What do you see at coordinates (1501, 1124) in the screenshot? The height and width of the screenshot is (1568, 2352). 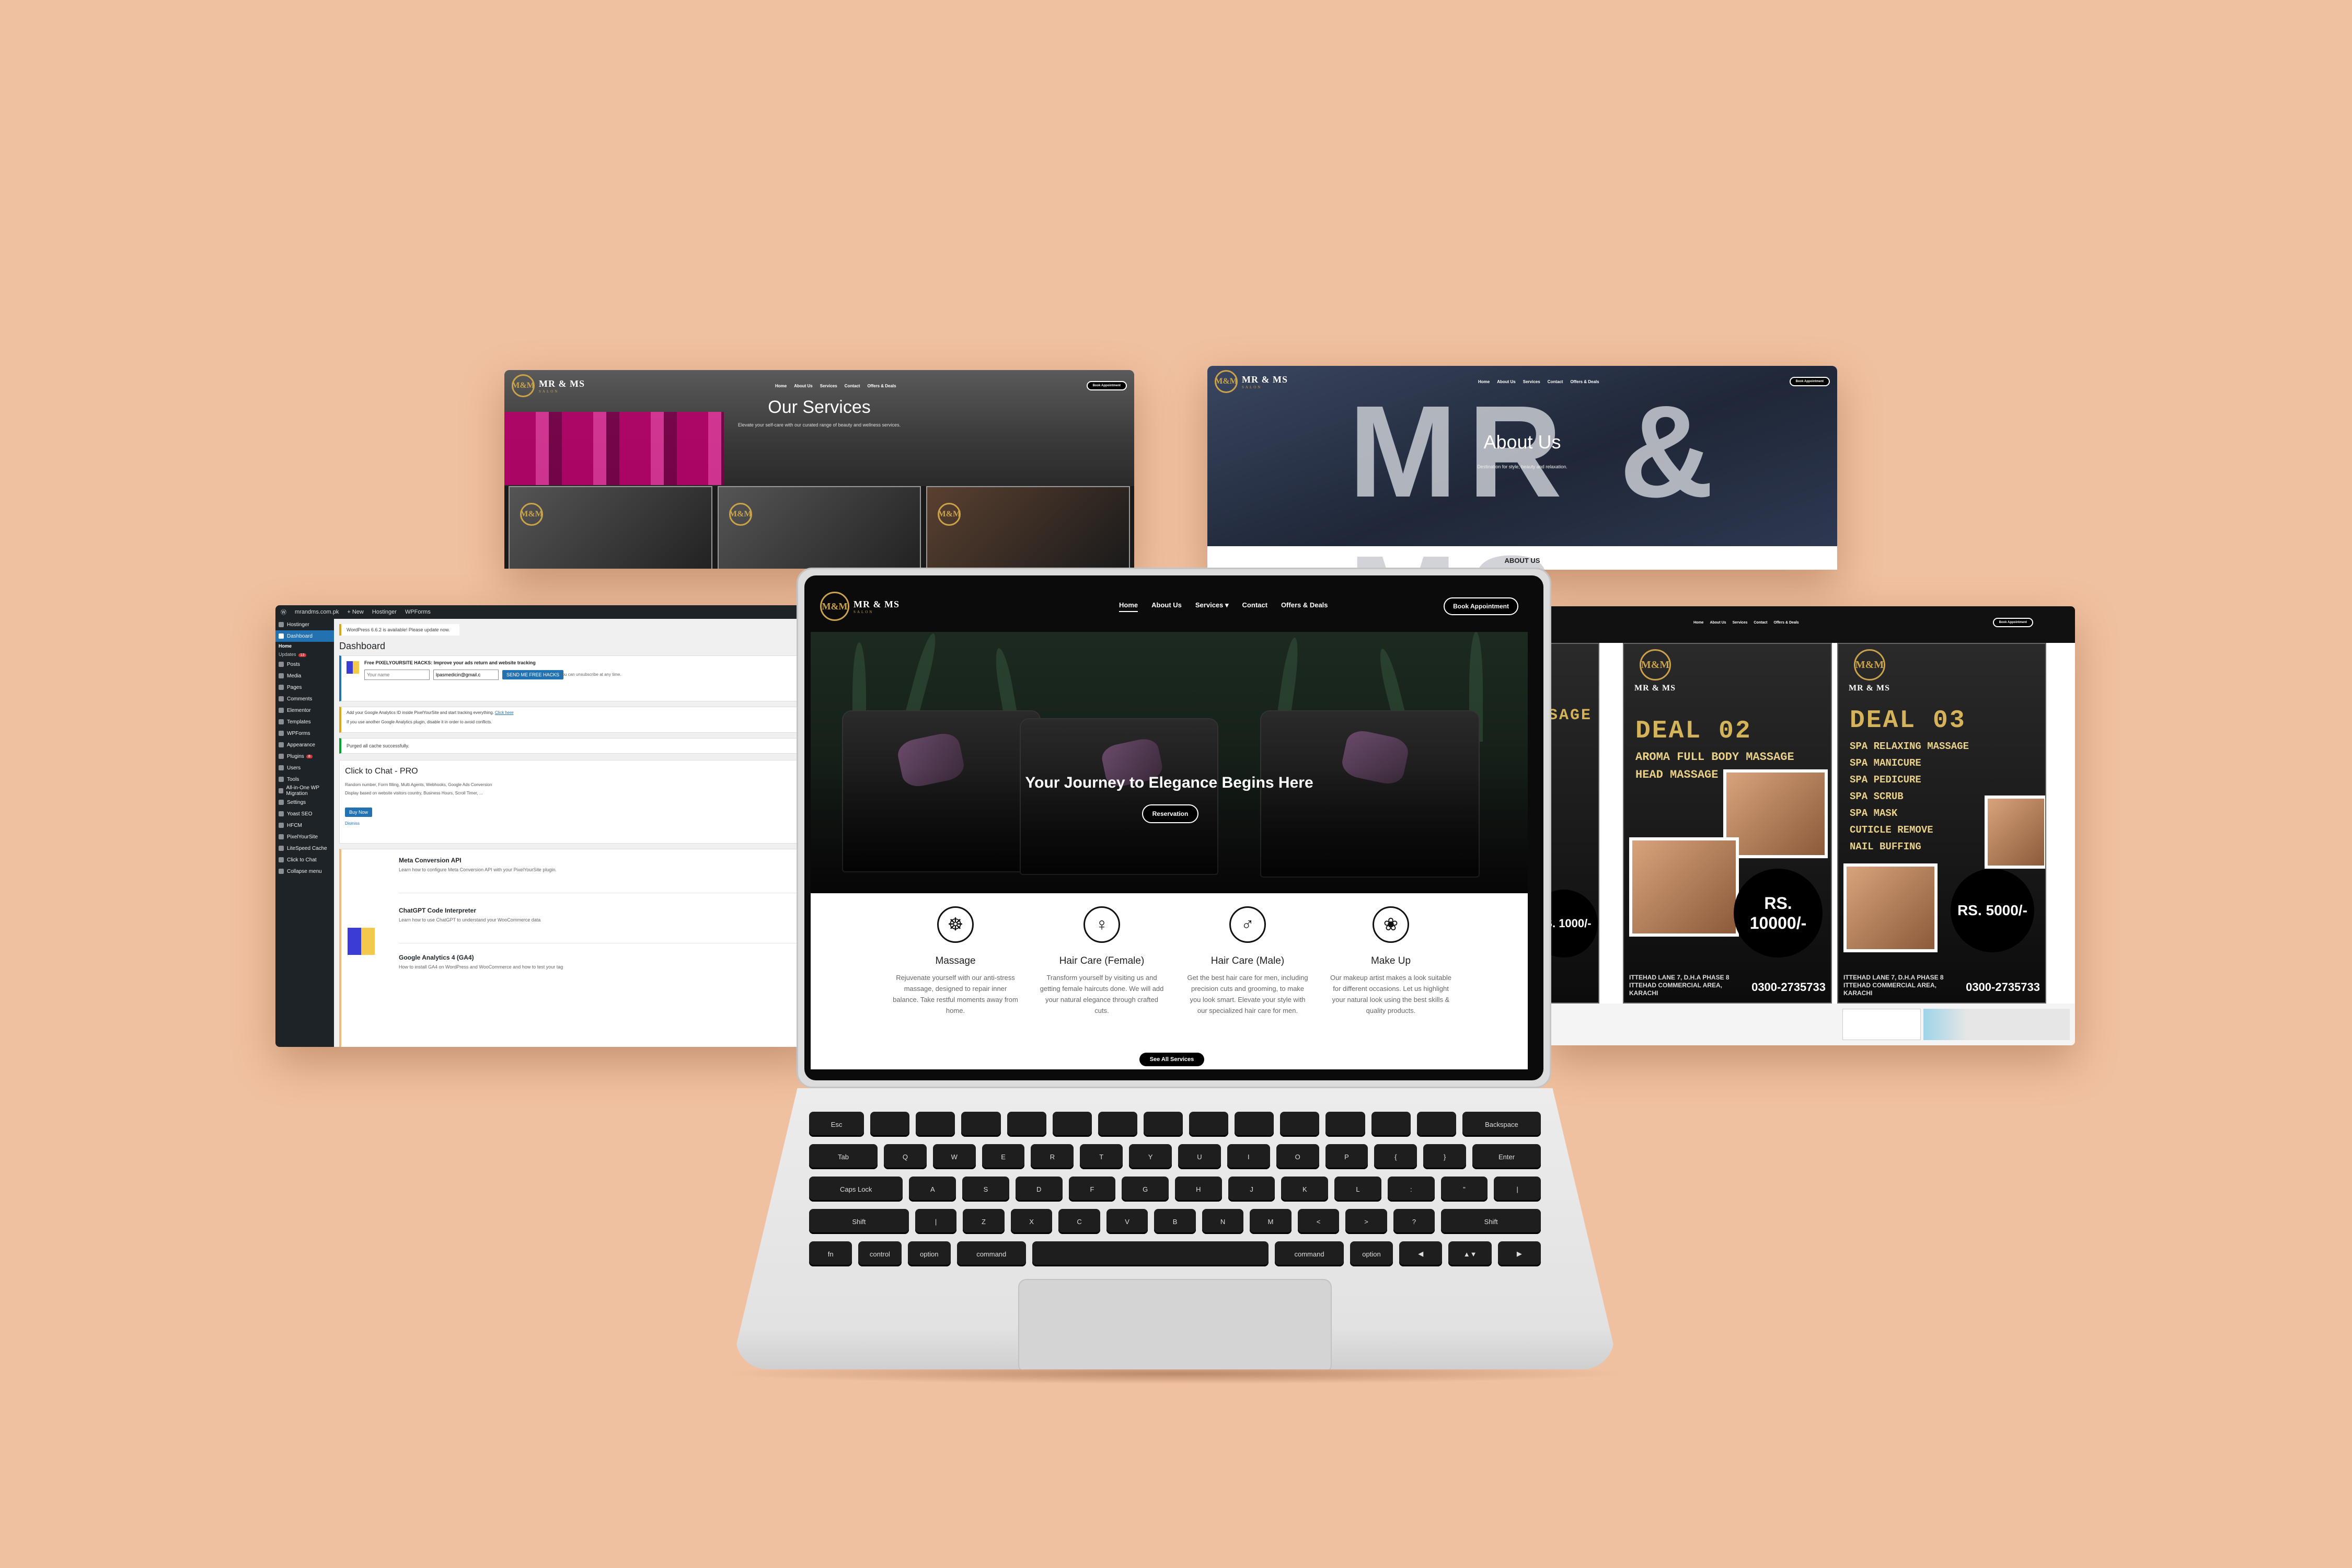 I see `key: Backspace` at bounding box center [1501, 1124].